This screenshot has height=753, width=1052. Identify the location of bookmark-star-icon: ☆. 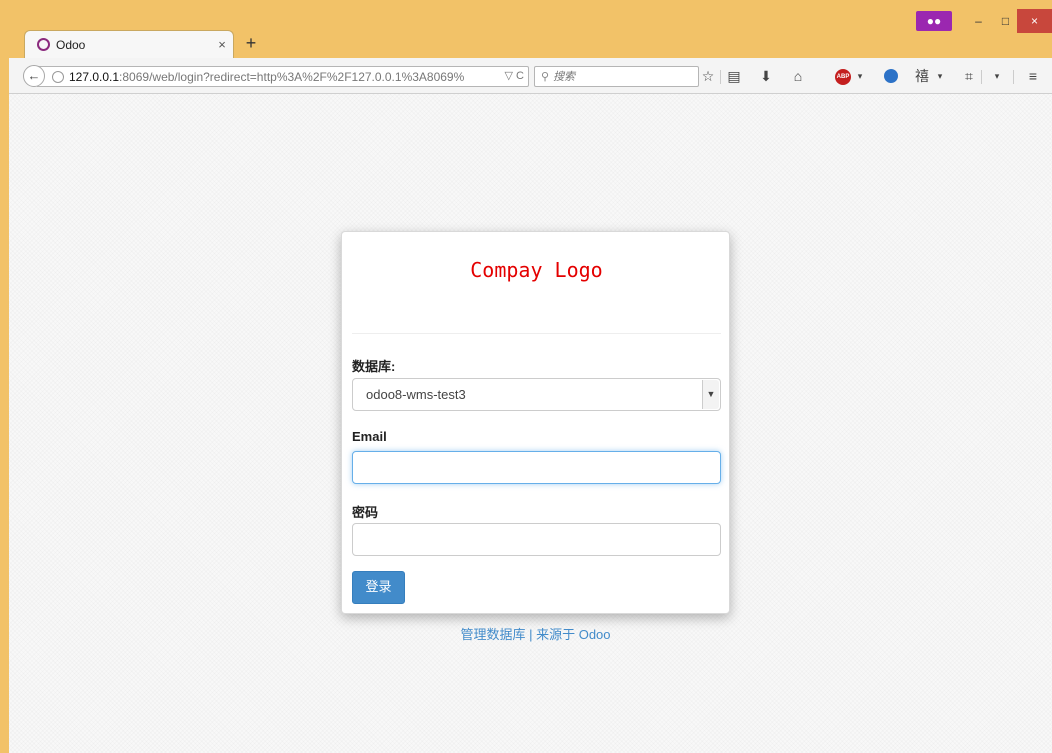
(708, 76).